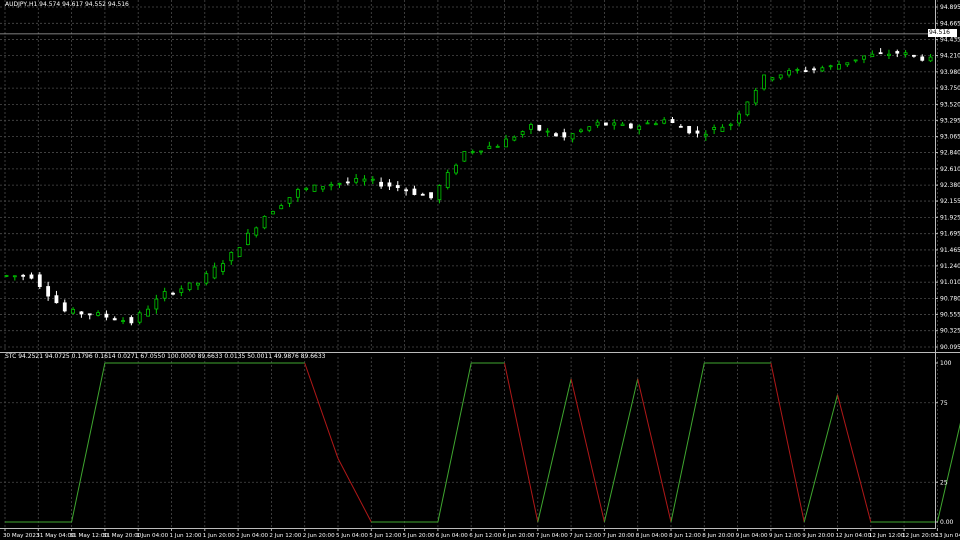  I want to click on time-axis-label: 7 Jun 20:00, so click(618, 536).